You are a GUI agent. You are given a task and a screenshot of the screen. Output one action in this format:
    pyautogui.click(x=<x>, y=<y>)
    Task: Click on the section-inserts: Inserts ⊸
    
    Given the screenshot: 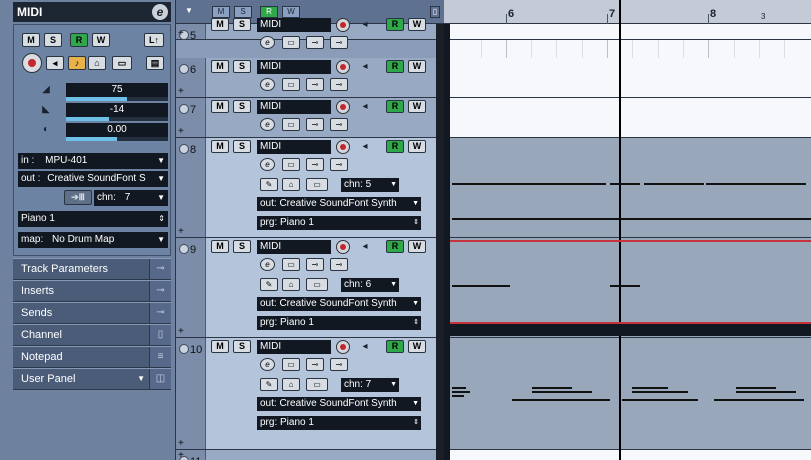 What is the action you would take?
    pyautogui.click(x=92, y=291)
    